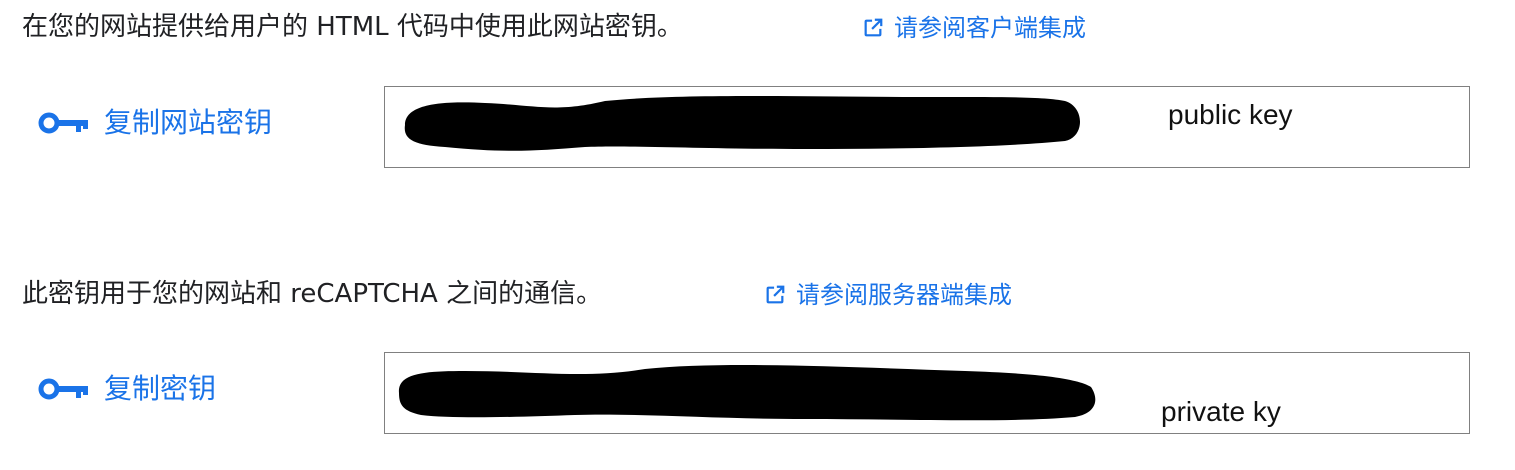  I want to click on server-integration-link-label: 请参阅服务器端集成, so click(904, 295).